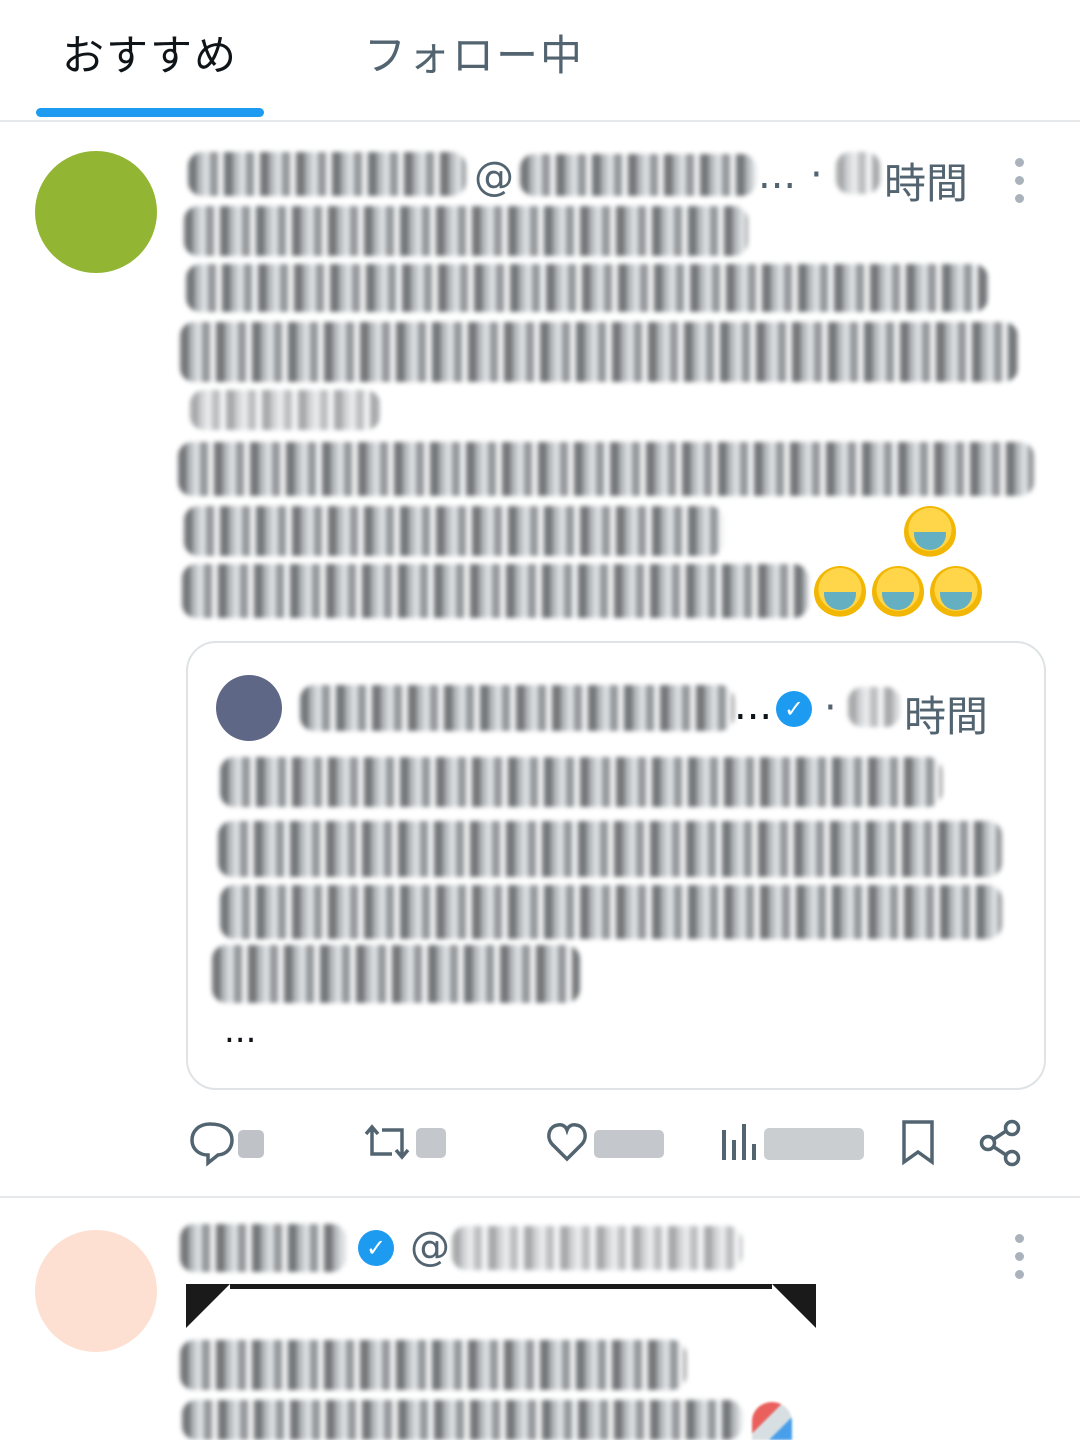  I want to click on share-button, so click(1001, 1143).